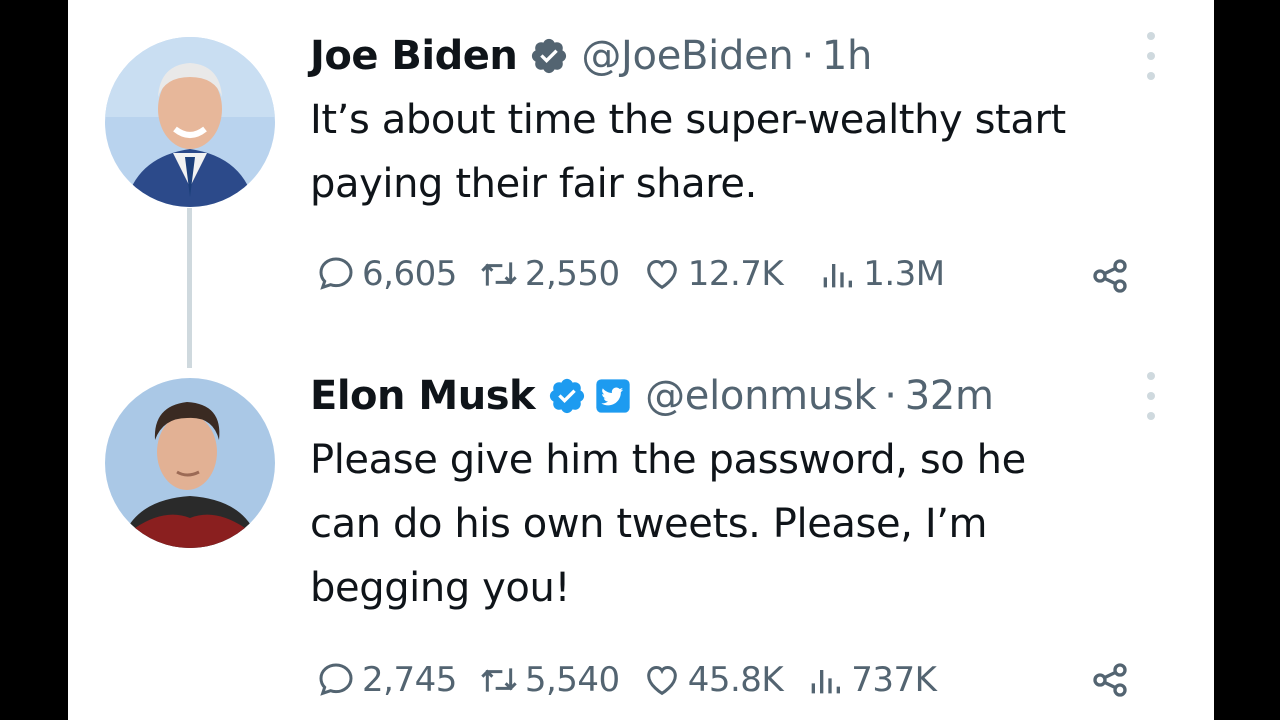 Image resolution: width=1280 pixels, height=720 pixels. I want to click on views-button: 1.3M, so click(881, 274).